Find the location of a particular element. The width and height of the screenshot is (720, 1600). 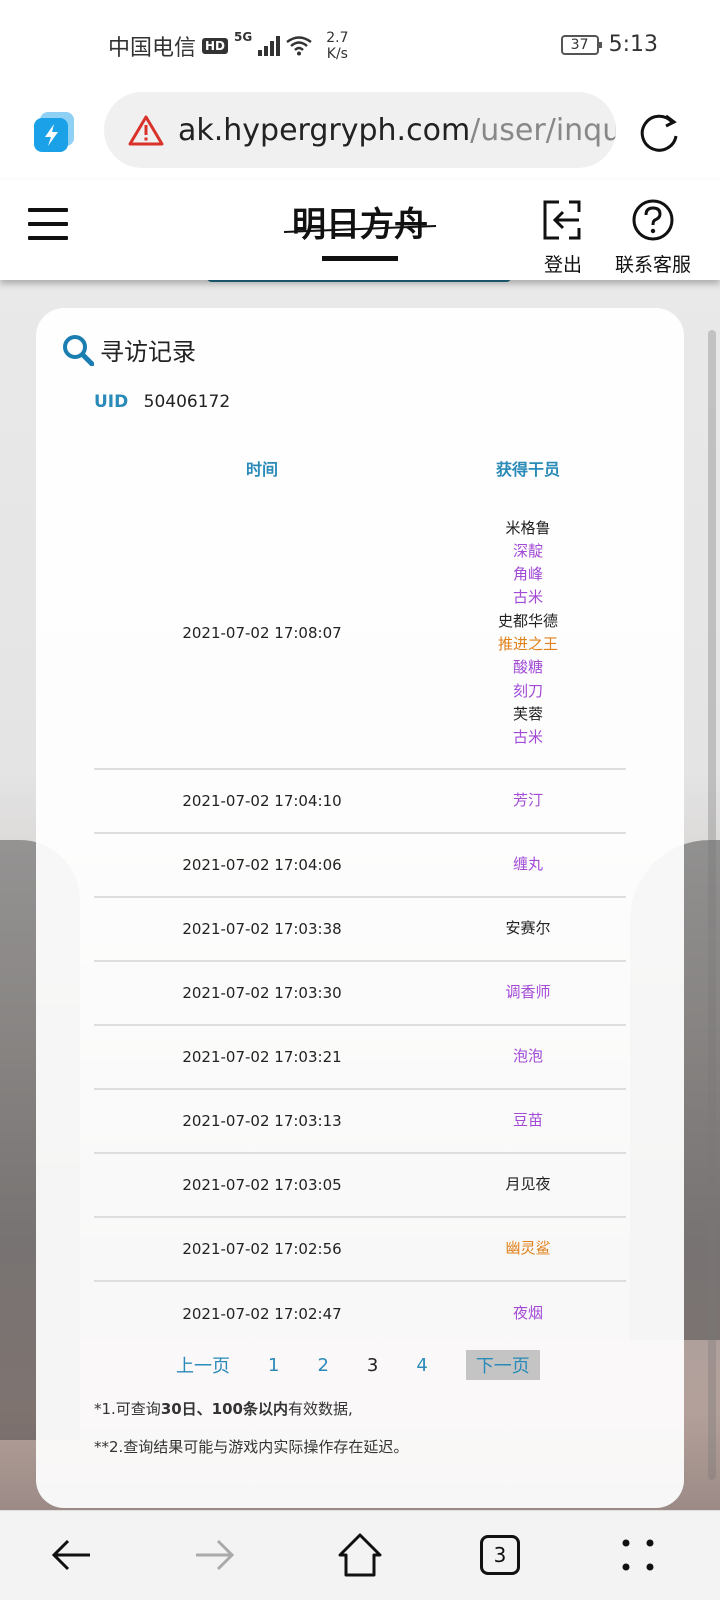

status-bar: 中国电信 HD 5G 2.7 K/s 37 5:13 is located at coordinates (360, 44).